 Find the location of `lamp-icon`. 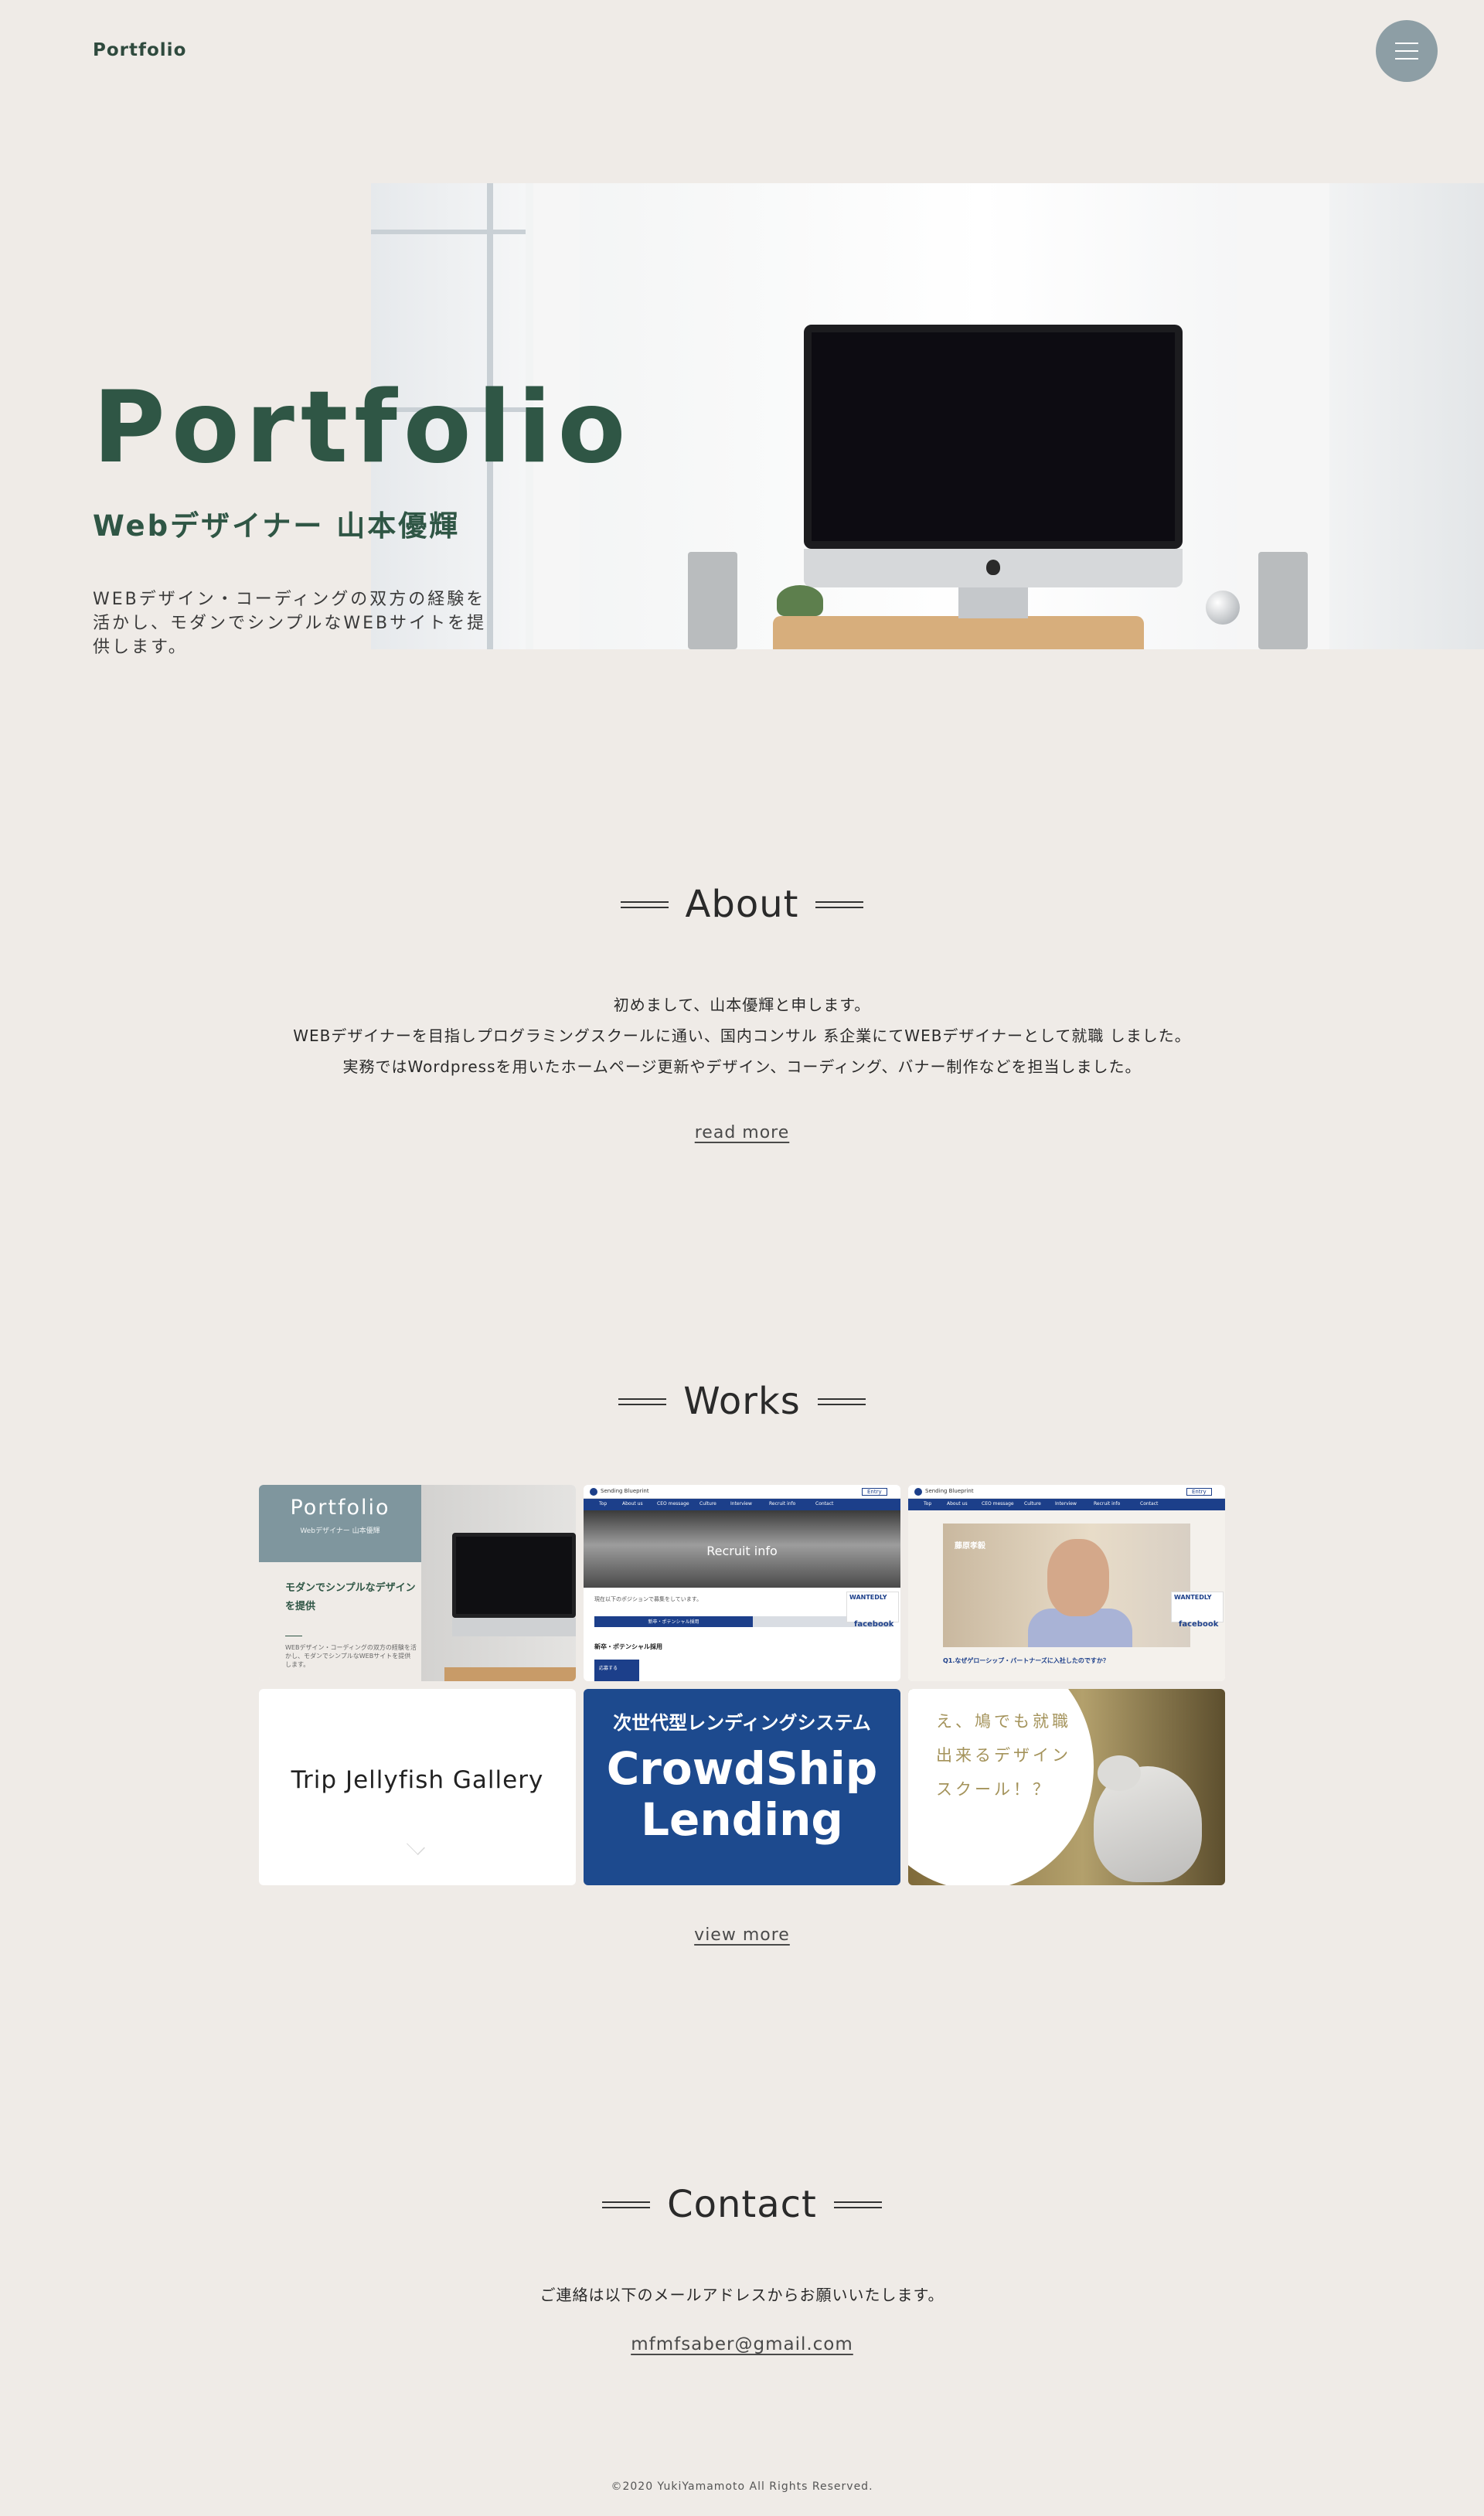

lamp-icon is located at coordinates (1223, 608).